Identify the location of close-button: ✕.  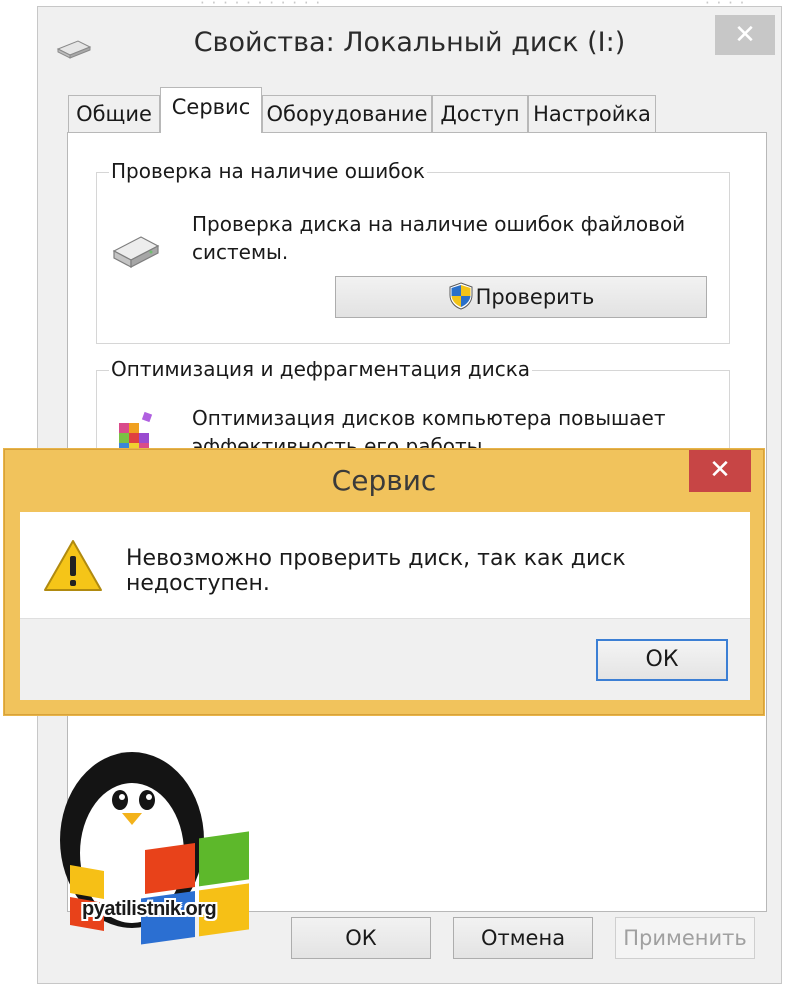
(745, 35).